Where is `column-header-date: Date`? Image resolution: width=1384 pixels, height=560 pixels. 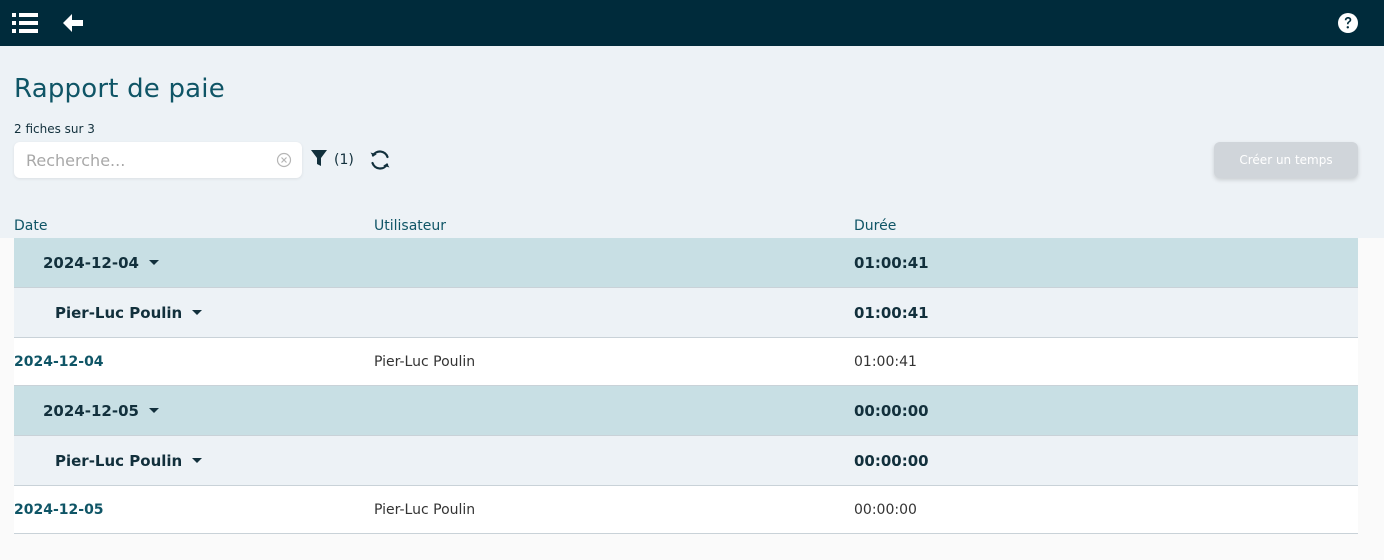
column-header-date: Date is located at coordinates (30, 226).